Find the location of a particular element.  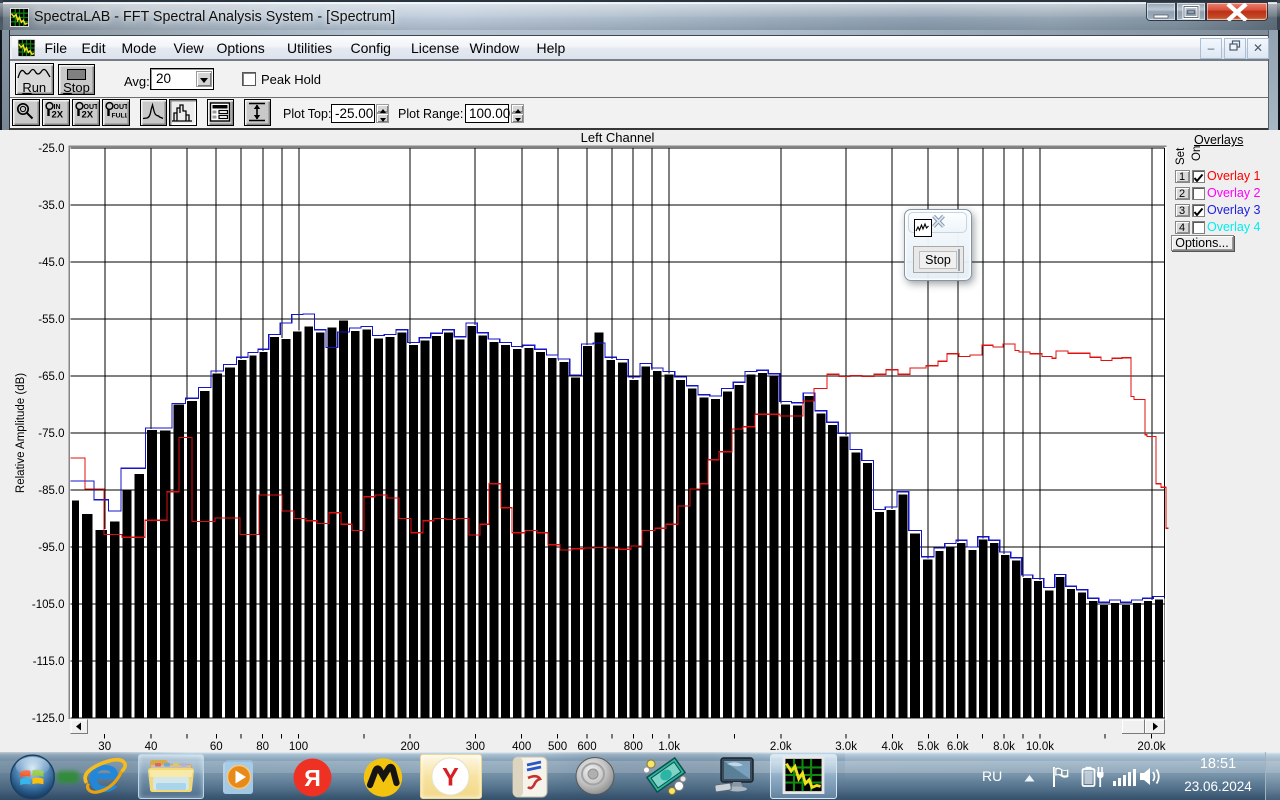

svg-text: Relative Amplitude (dB) is located at coordinates (21, 433).